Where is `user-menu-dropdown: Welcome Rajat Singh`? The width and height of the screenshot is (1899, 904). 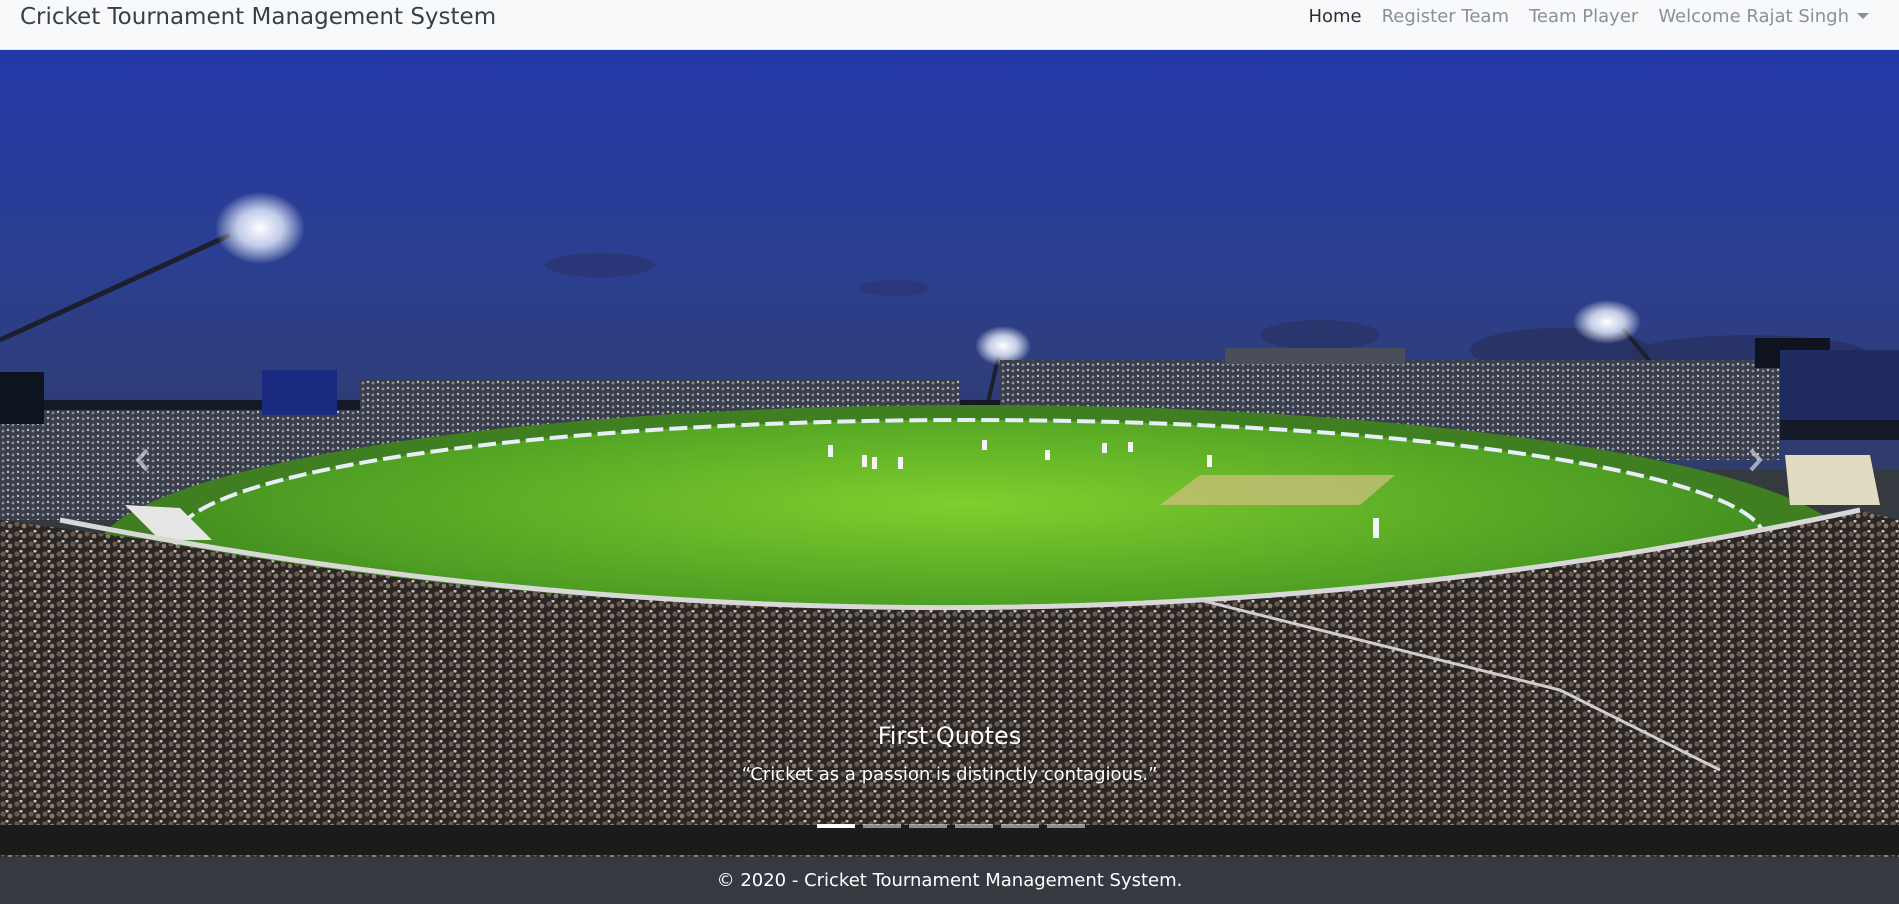 user-menu-dropdown: Welcome Rajat Singh is located at coordinates (1763, 16).